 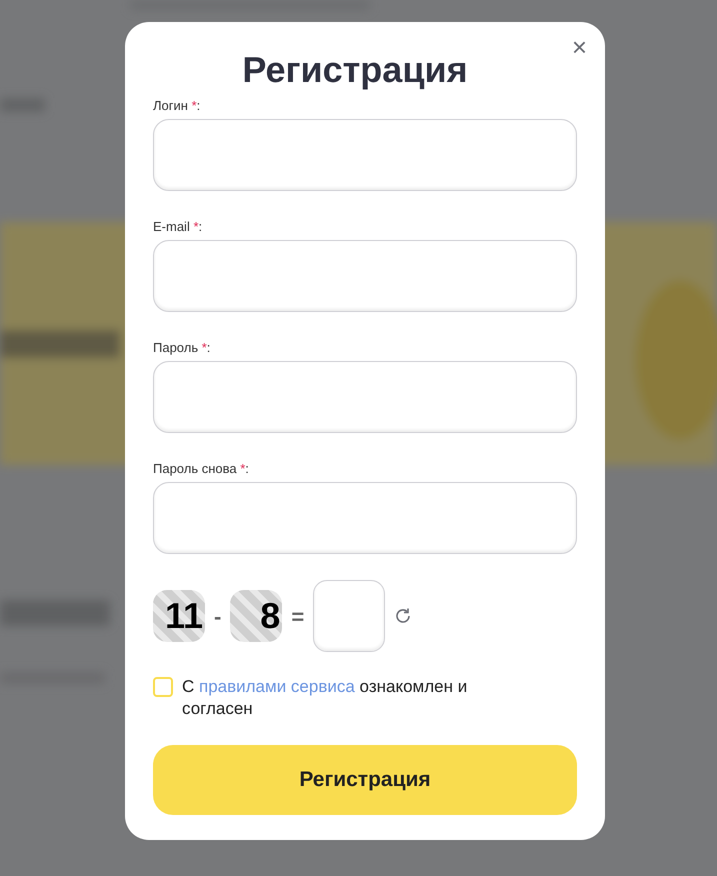 What do you see at coordinates (325, 698) in the screenshot?
I see `agreement-text: С правилами сервиса ознакомлен и согласен` at bounding box center [325, 698].